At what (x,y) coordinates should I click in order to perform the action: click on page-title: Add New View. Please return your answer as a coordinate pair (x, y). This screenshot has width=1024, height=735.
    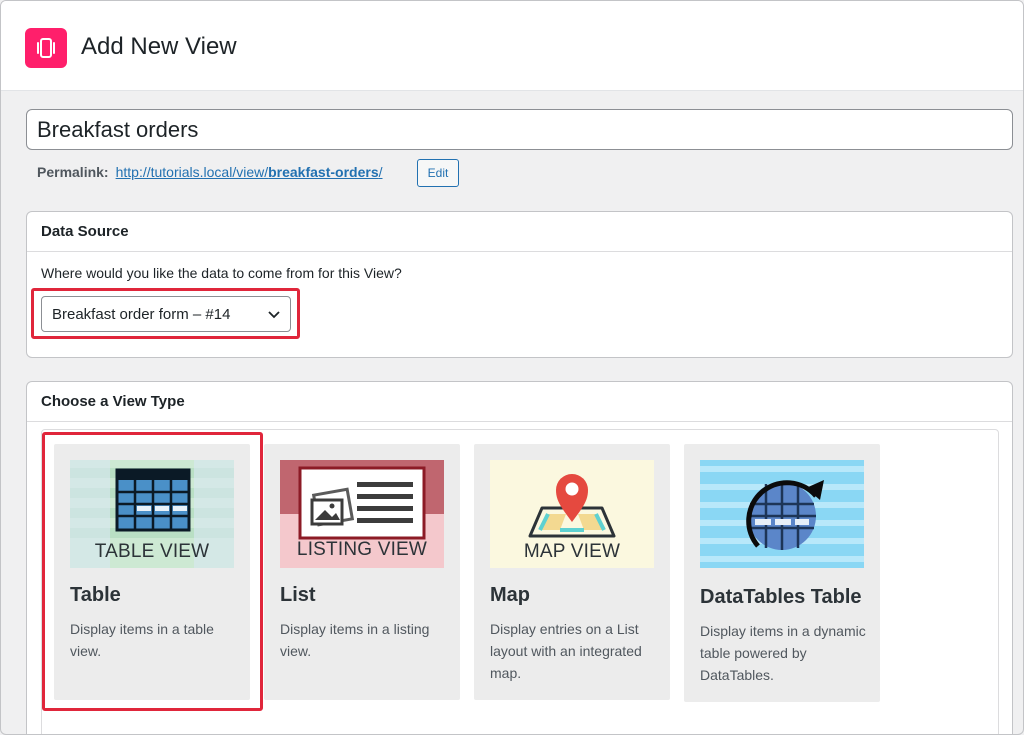
    Looking at the image, I should click on (159, 46).